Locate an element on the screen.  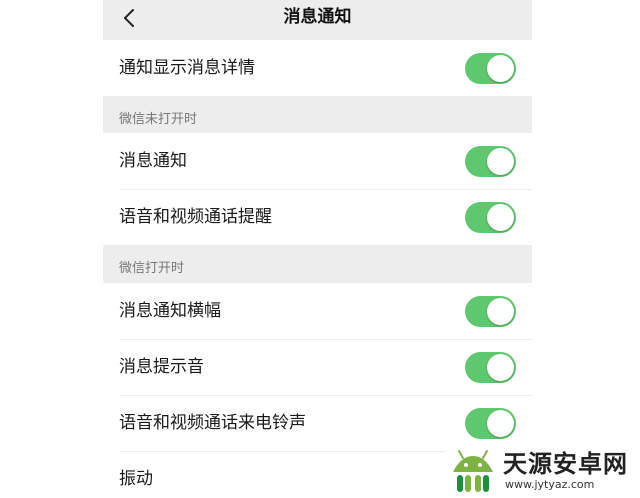
alert-sound-toggle is located at coordinates (490, 367).